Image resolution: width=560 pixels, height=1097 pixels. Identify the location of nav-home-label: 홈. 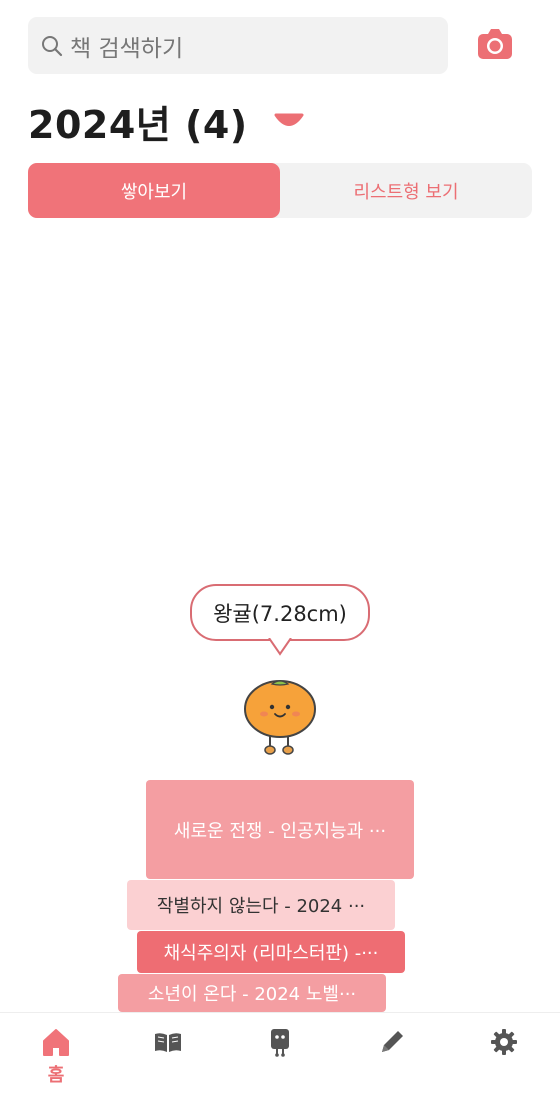
(56, 1075).